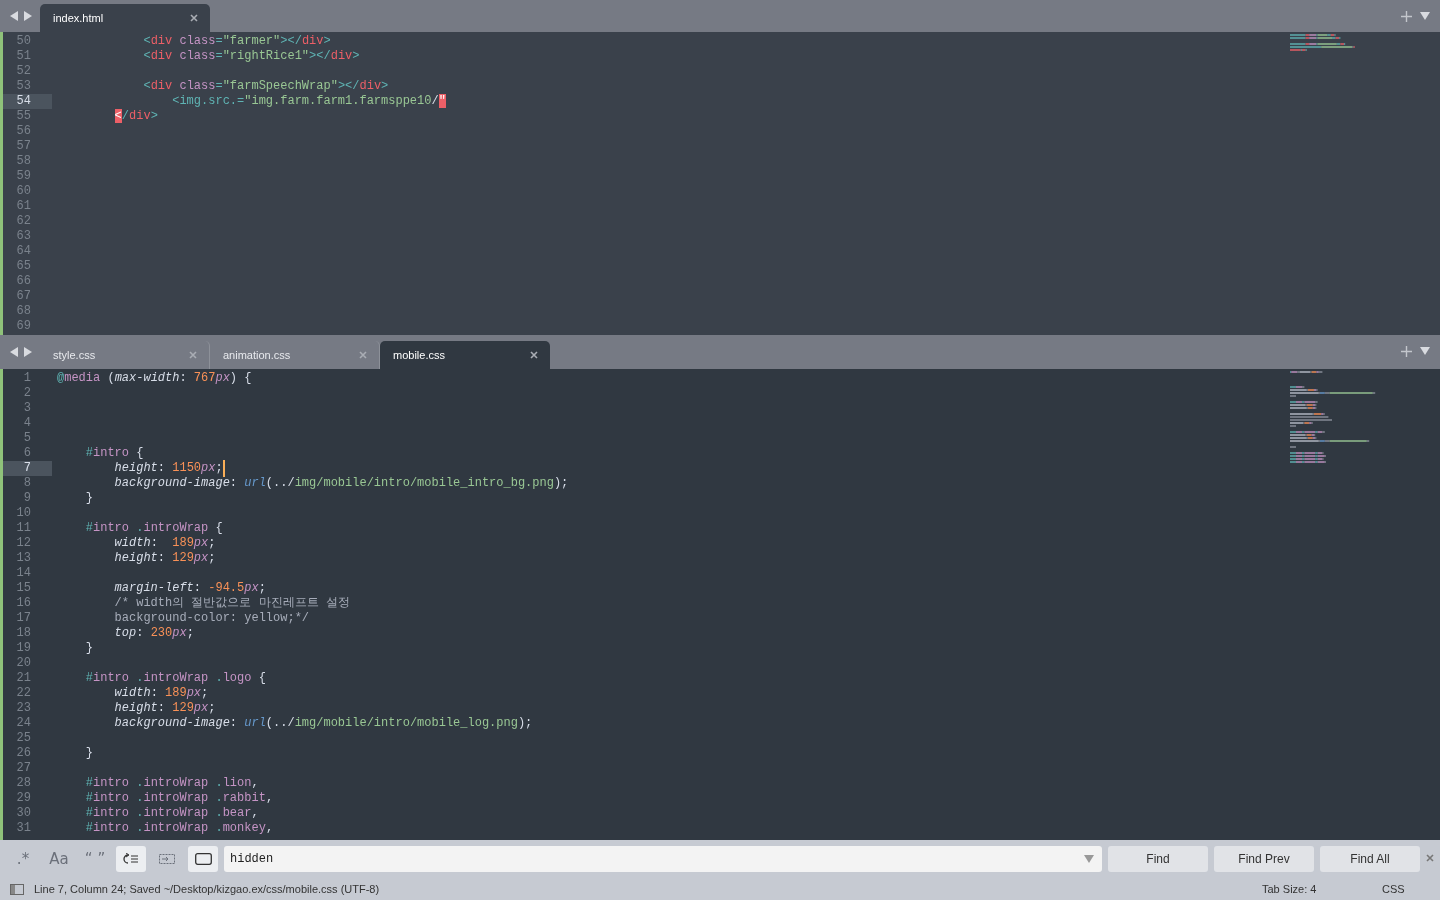  What do you see at coordinates (23, 266) in the screenshot?
I see `line-number: 65` at bounding box center [23, 266].